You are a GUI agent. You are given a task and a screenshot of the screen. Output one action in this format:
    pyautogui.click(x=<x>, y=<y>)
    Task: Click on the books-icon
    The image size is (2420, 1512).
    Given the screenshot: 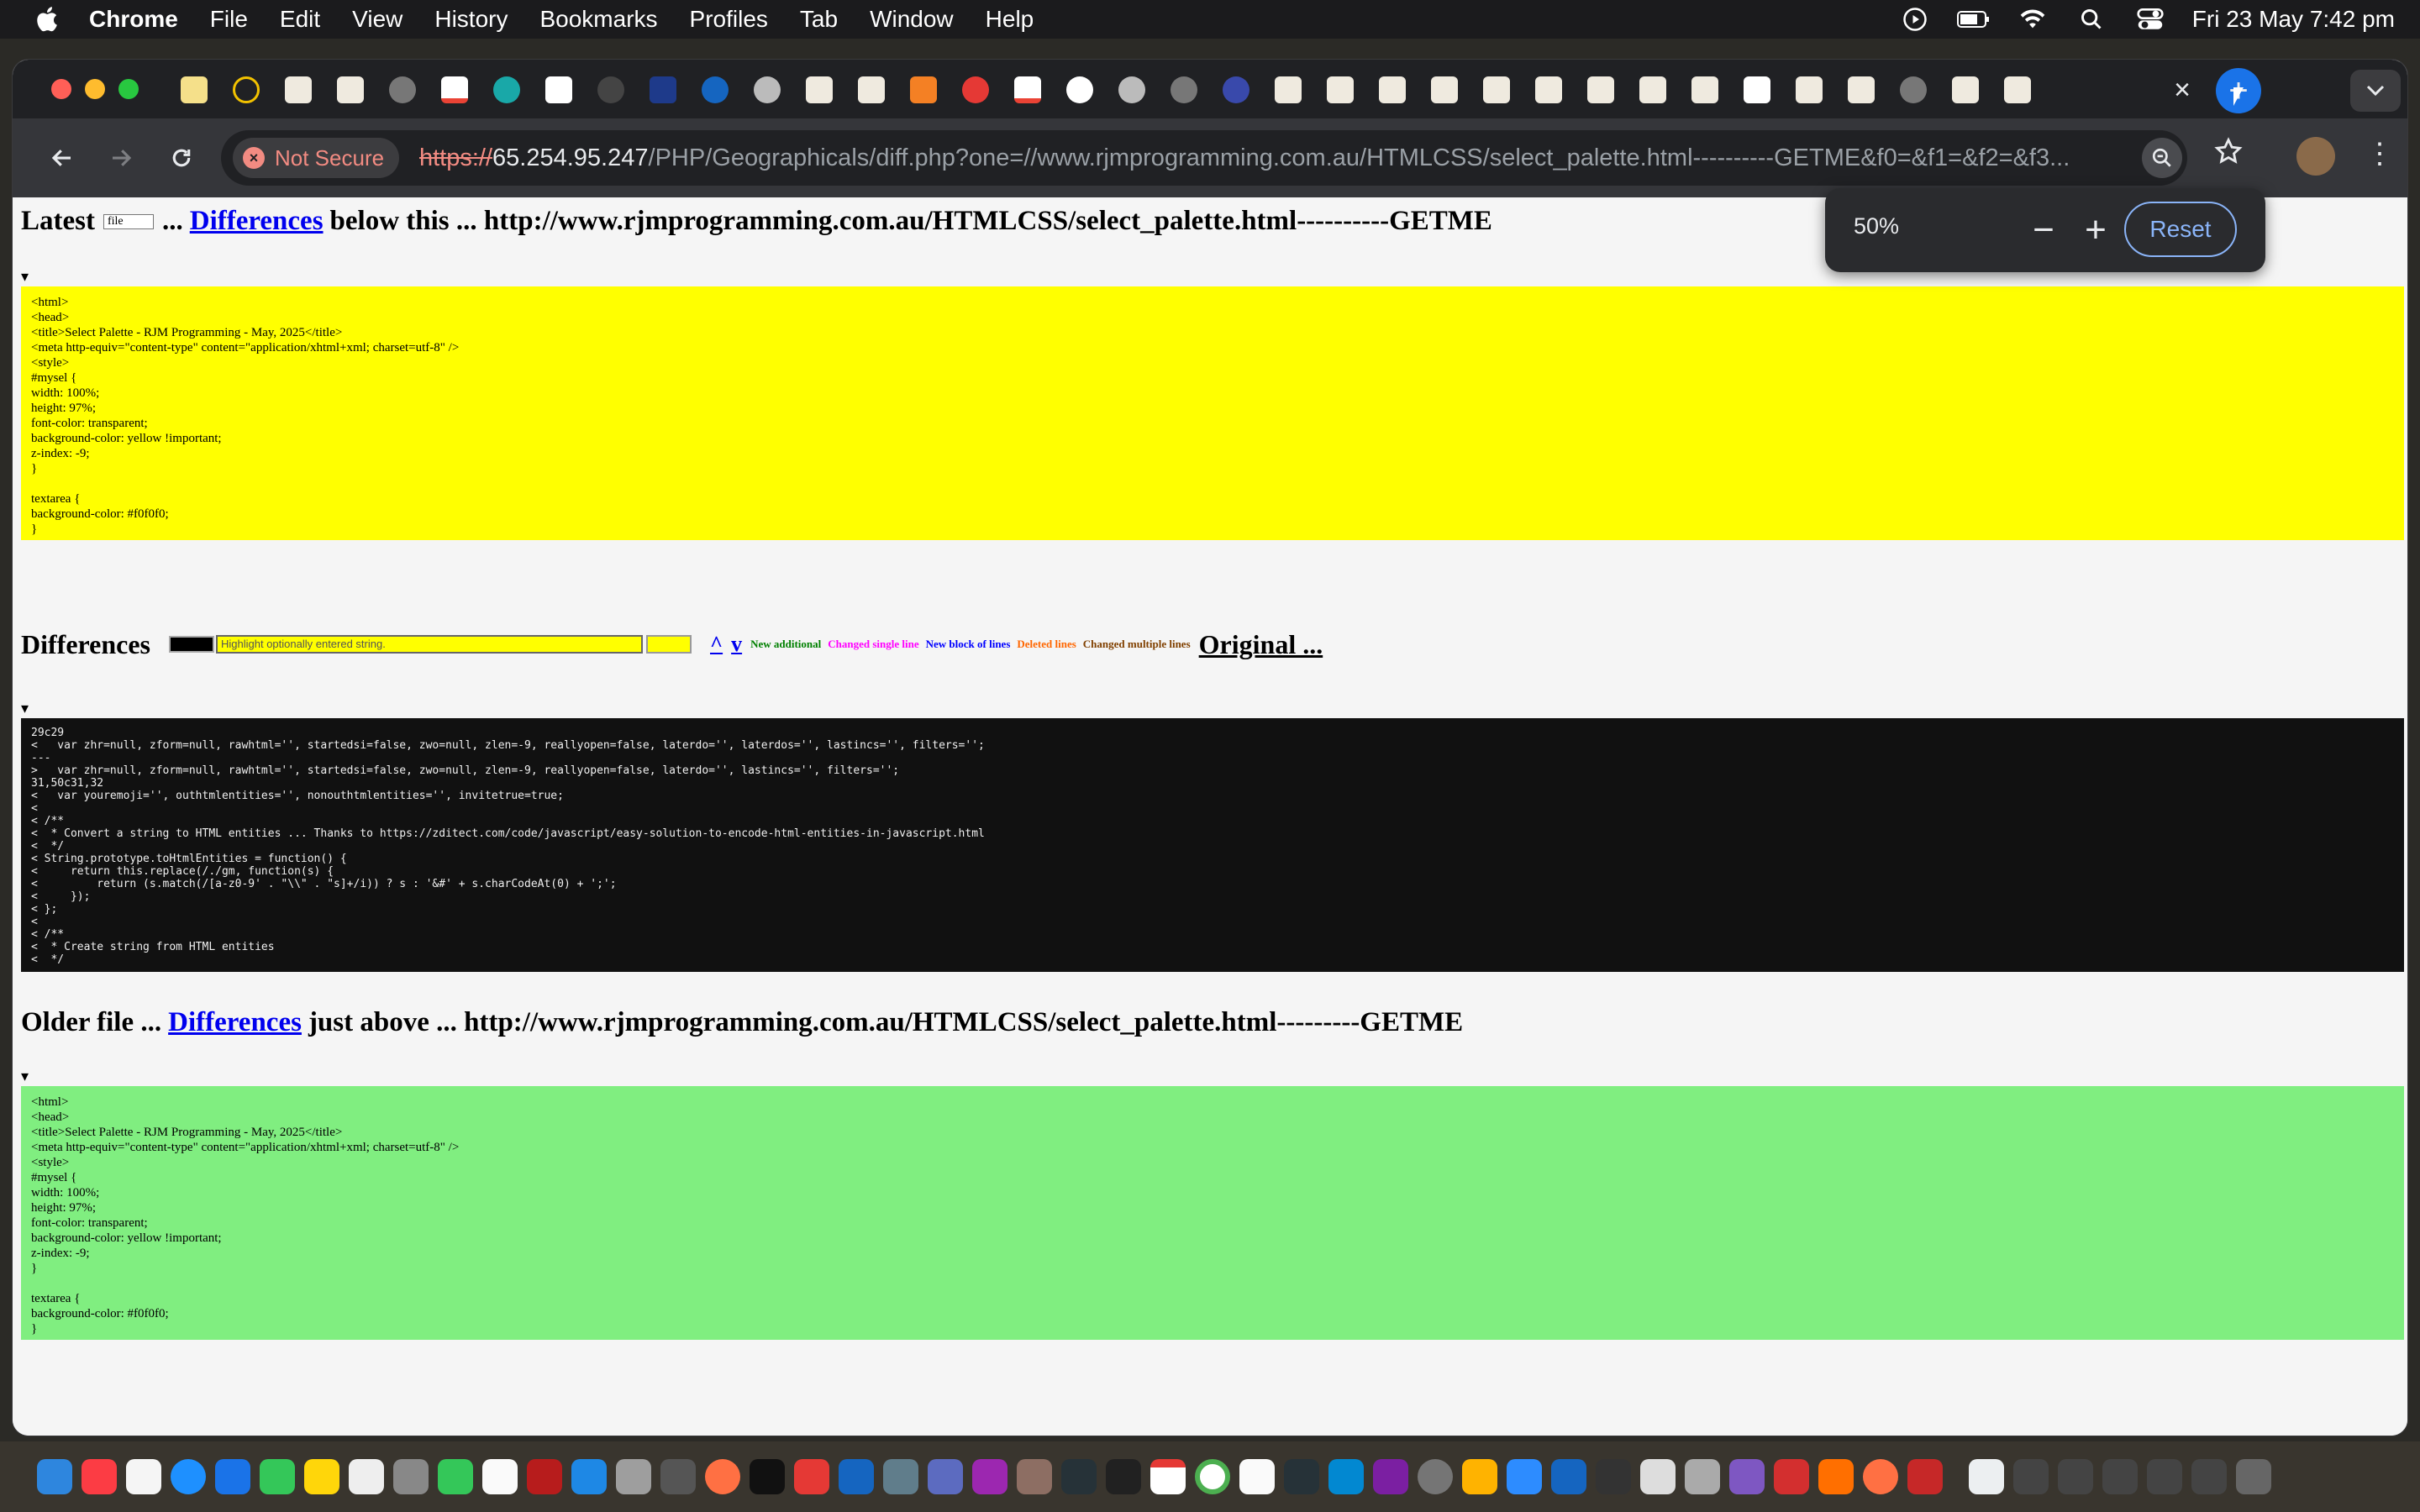 What is the action you would take?
    pyautogui.click(x=1836, y=1476)
    